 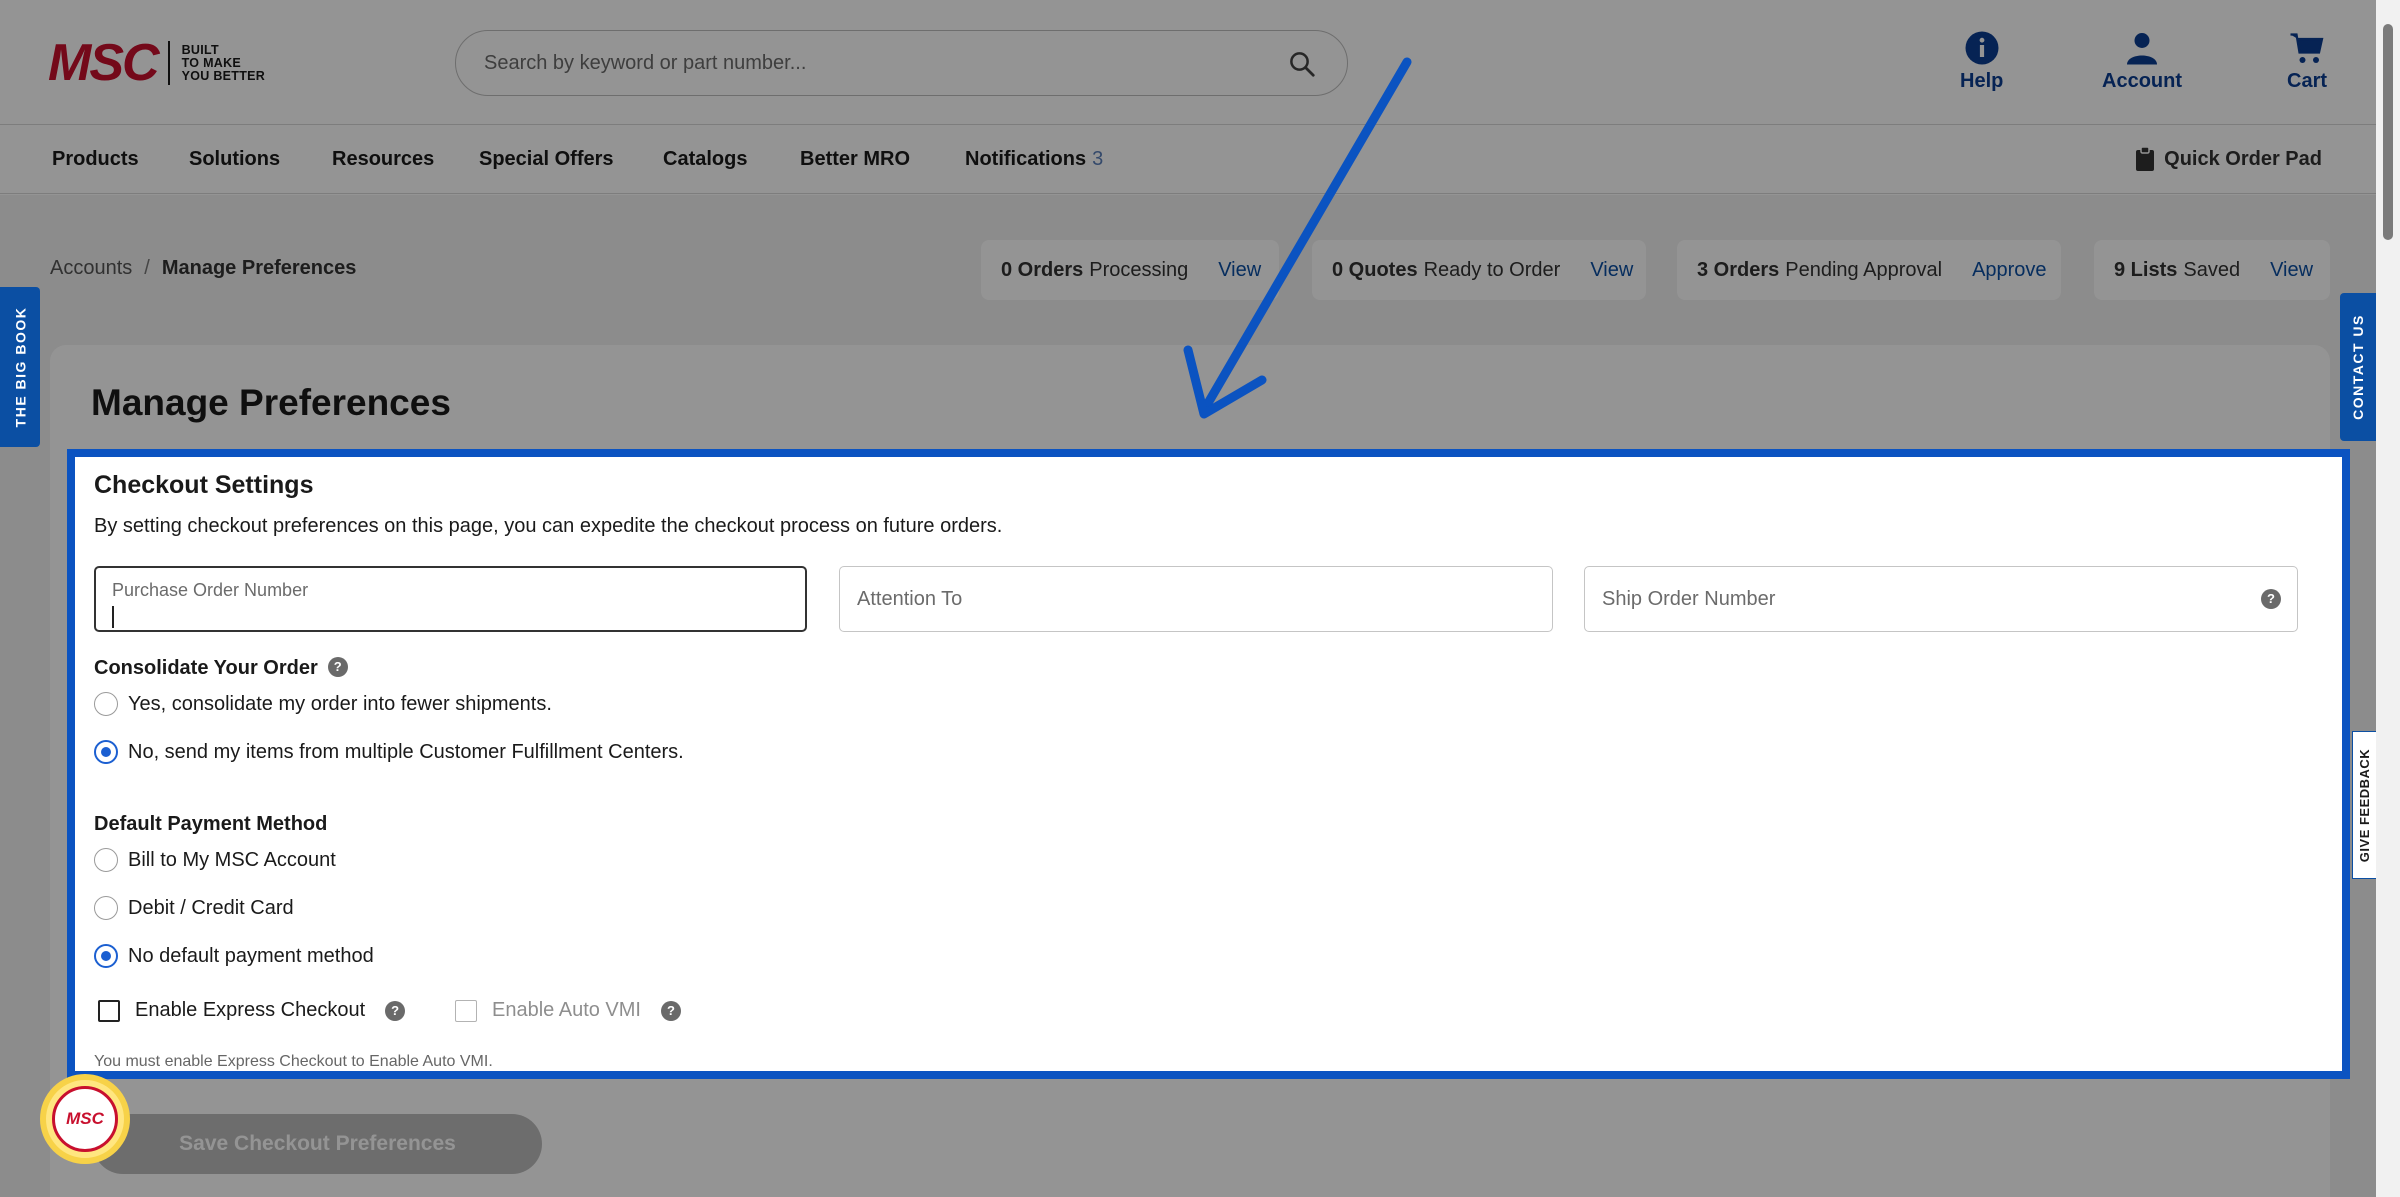 I want to click on quick-order-label: Quick Order Pad, so click(x=2243, y=158).